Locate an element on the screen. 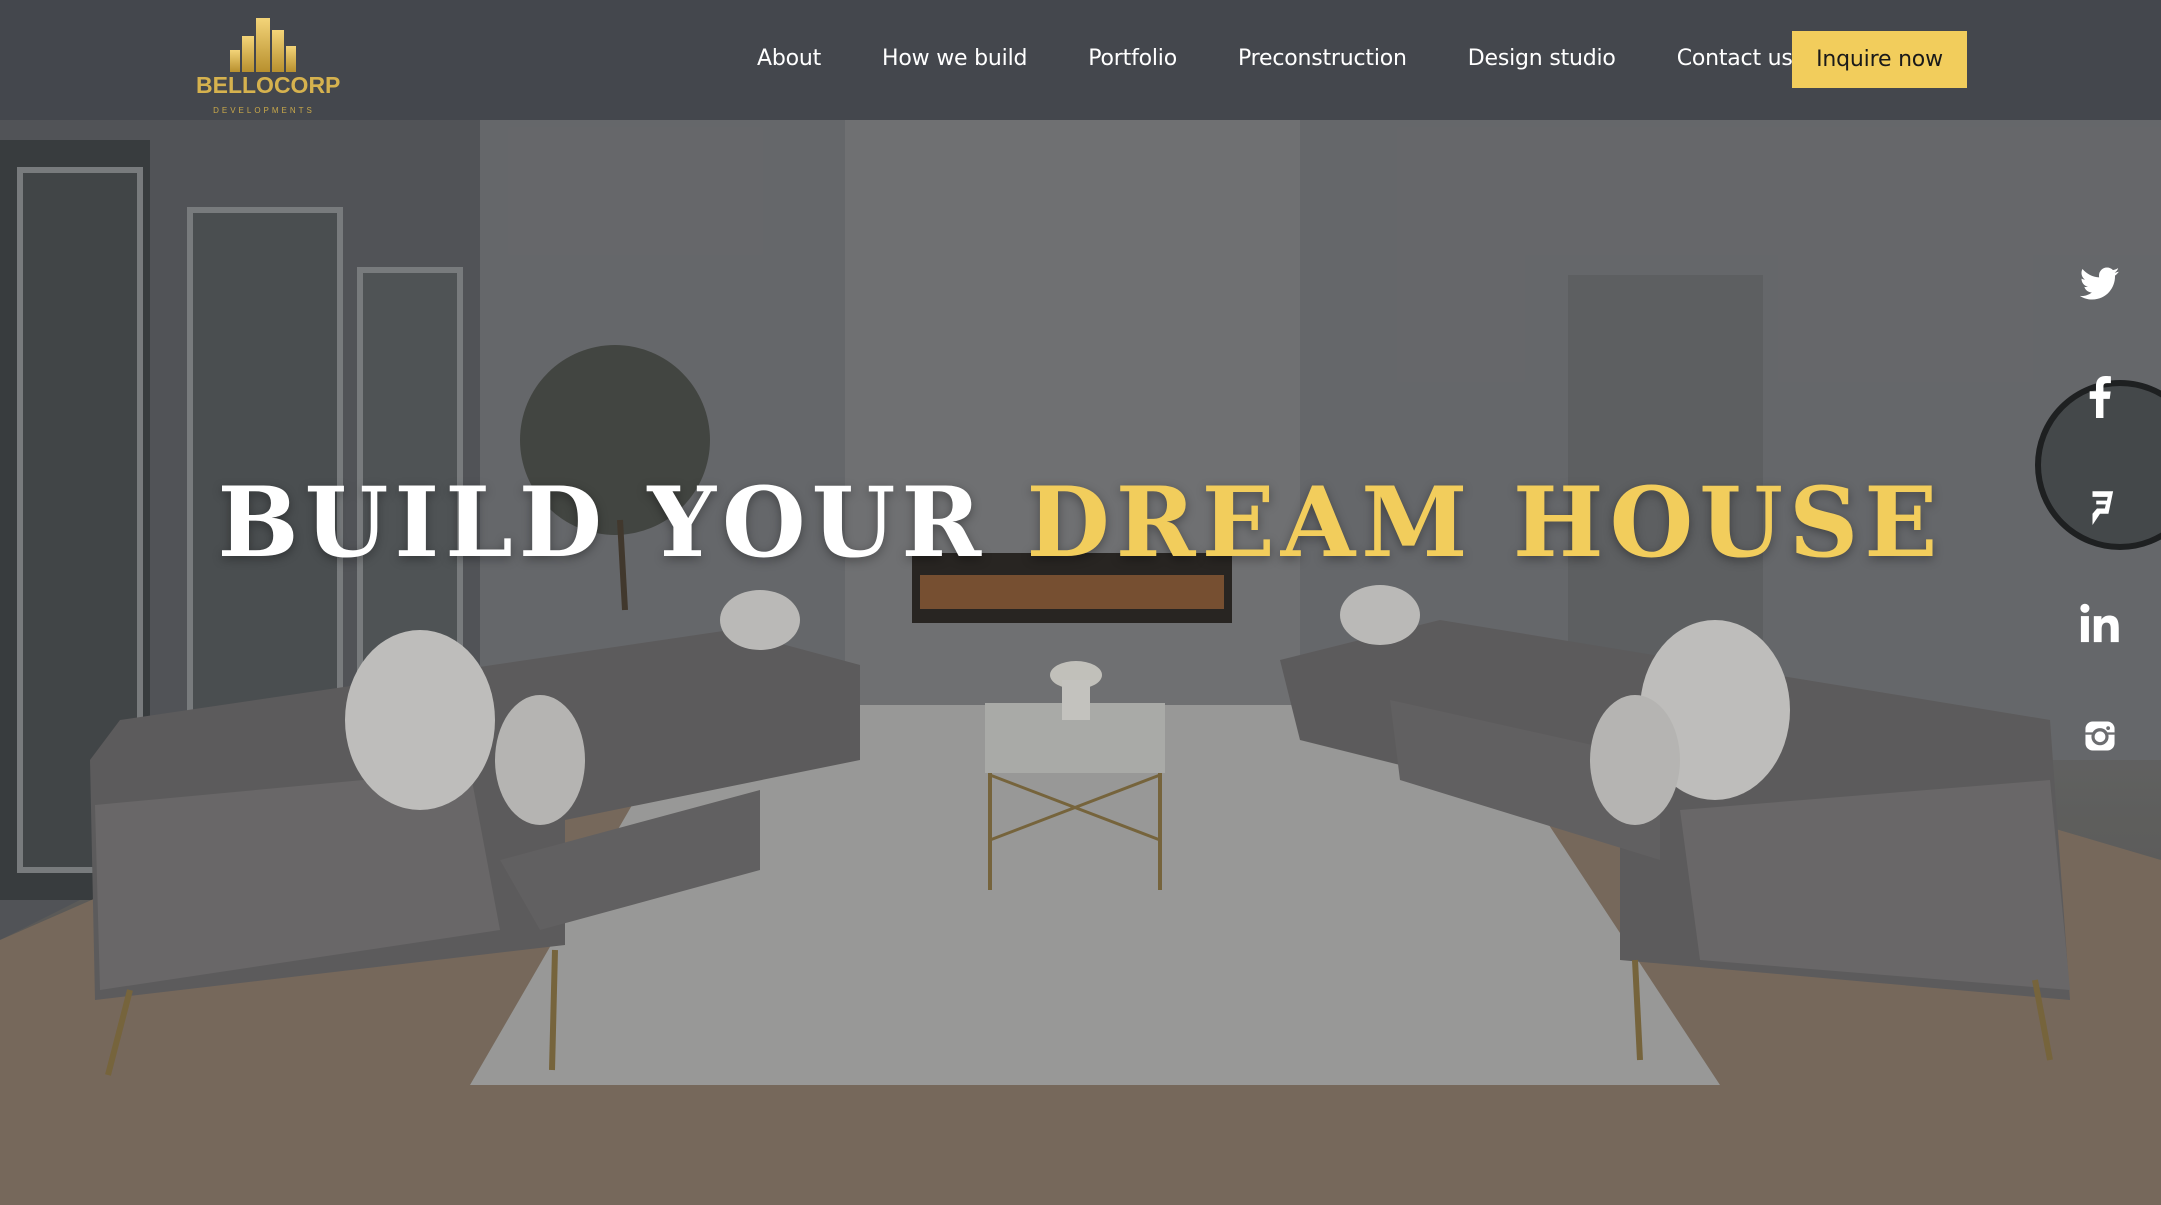  instagram-icon is located at coordinates (2100, 736).